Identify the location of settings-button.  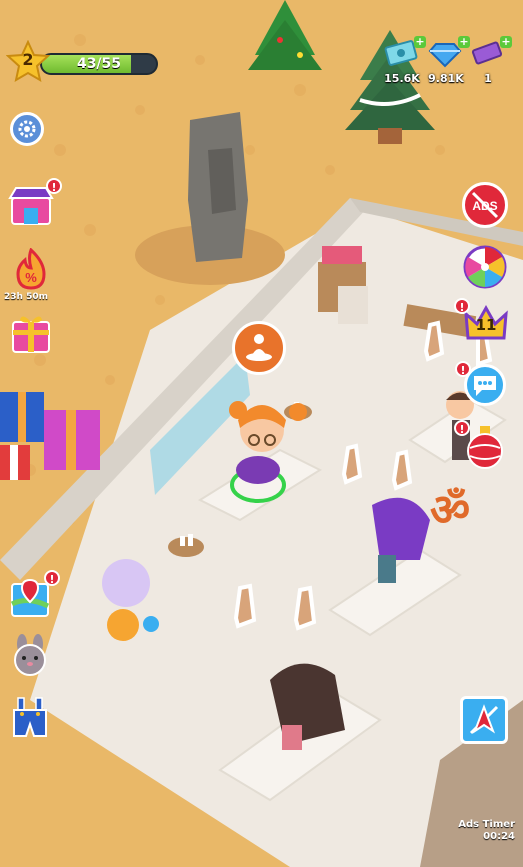
(27, 129).